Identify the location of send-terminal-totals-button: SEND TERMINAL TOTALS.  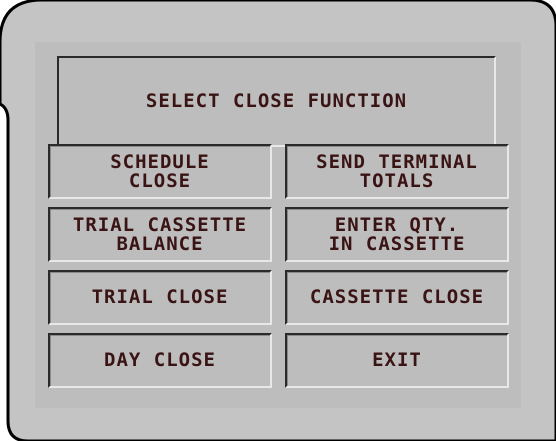
(397, 171).